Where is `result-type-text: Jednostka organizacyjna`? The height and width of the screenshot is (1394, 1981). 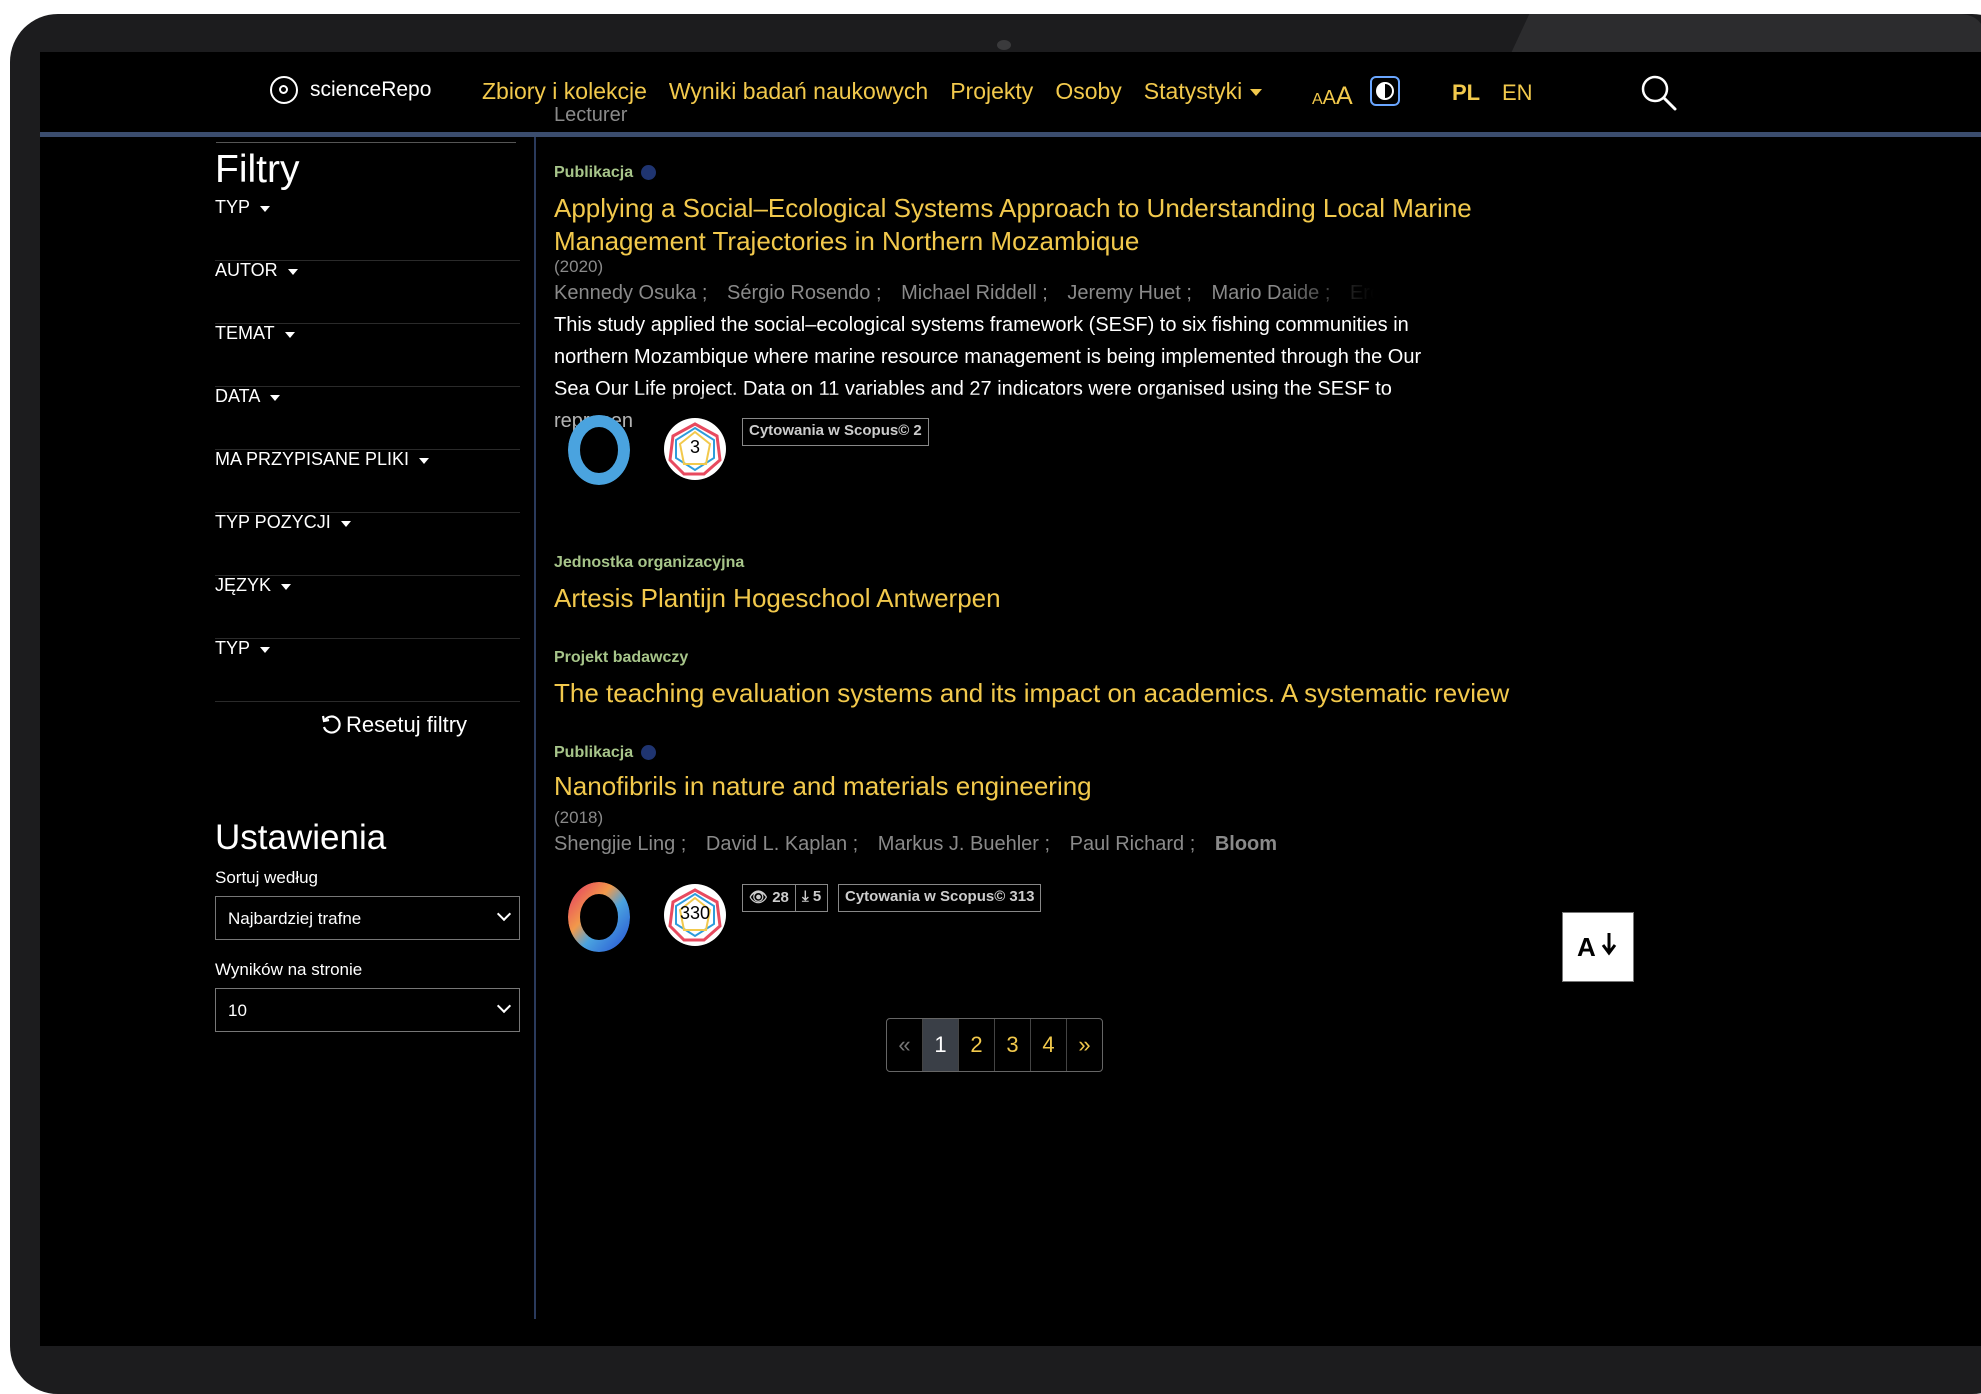 result-type-text: Jednostka organizacyjna is located at coordinates (649, 562).